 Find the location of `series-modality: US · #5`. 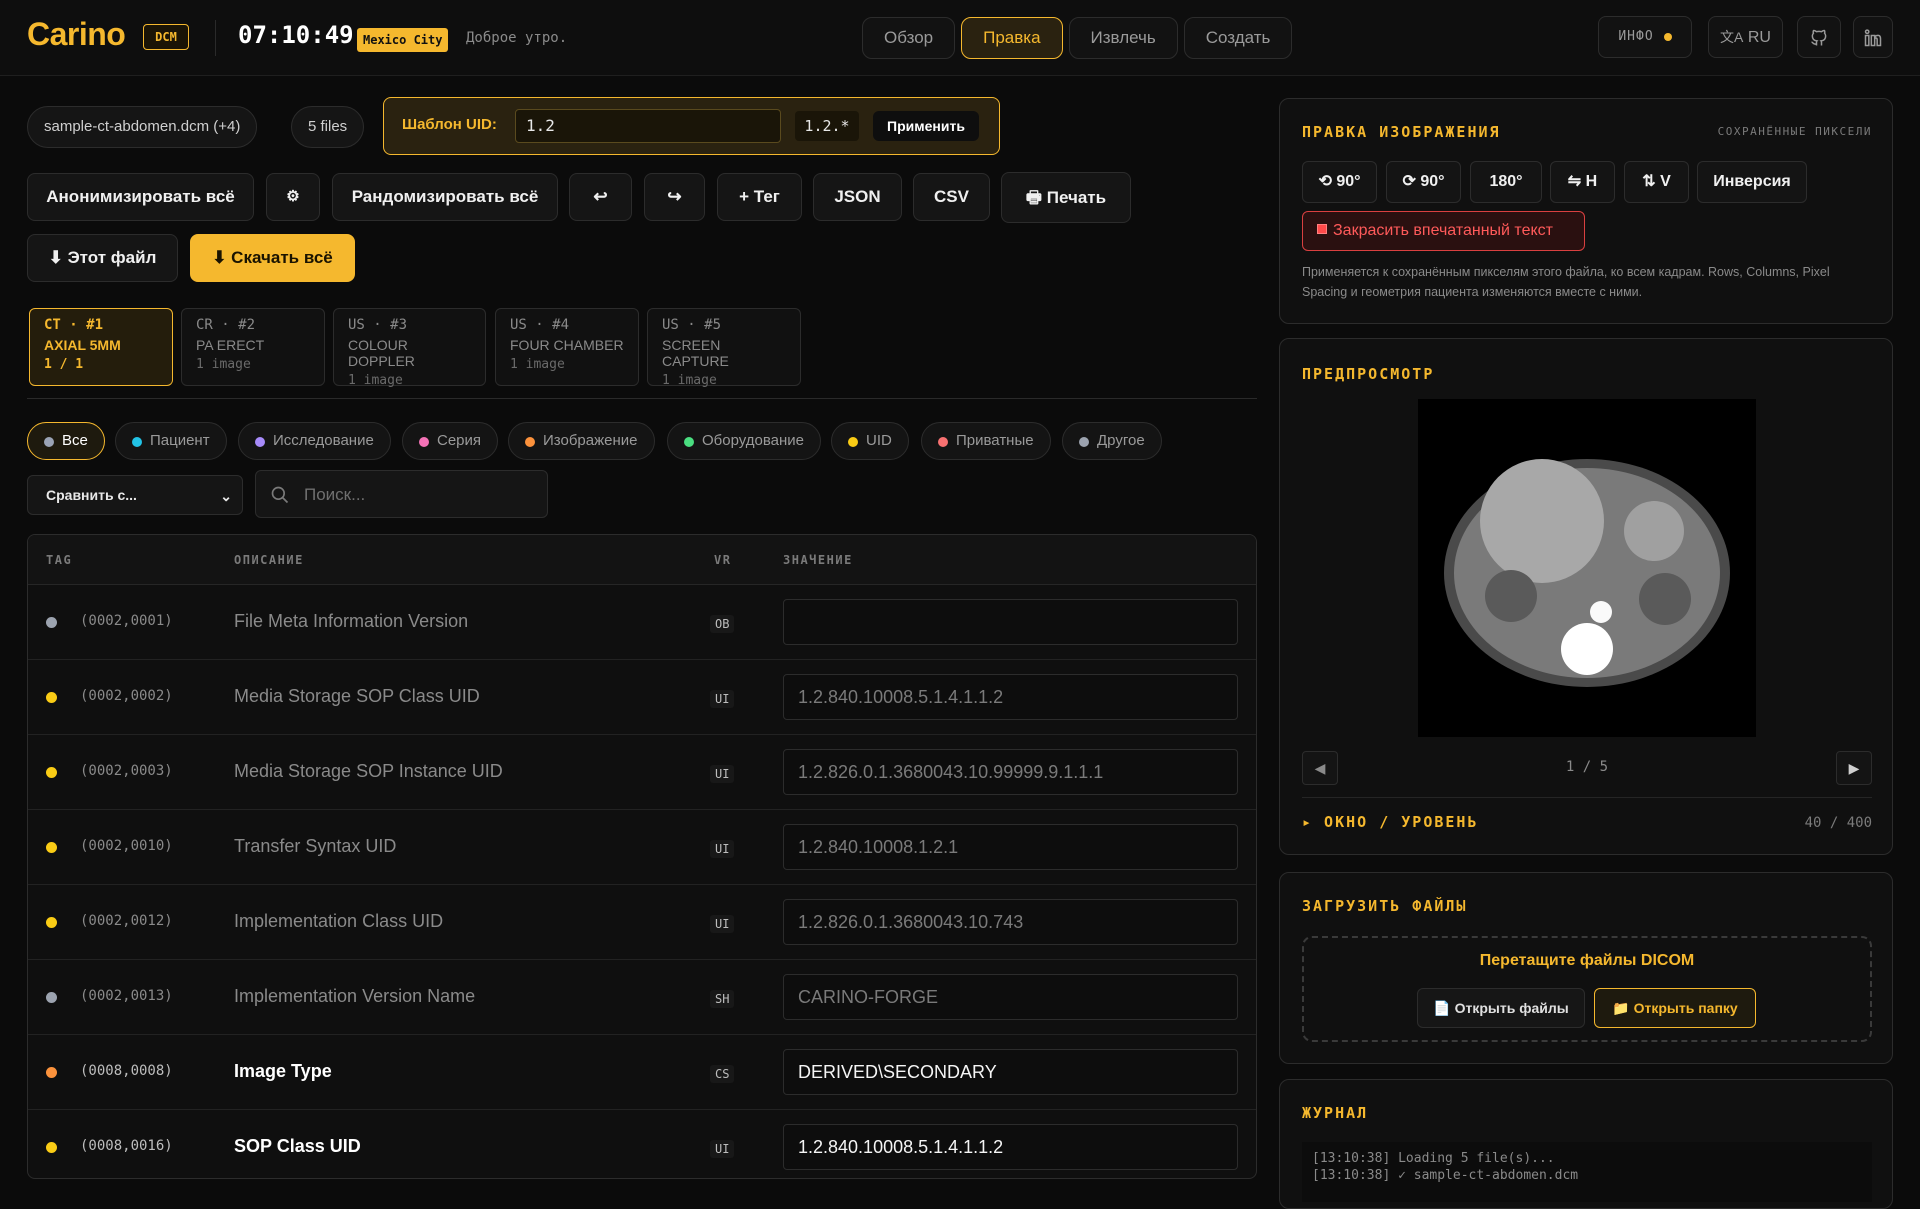

series-modality: US · #5 is located at coordinates (692, 325).